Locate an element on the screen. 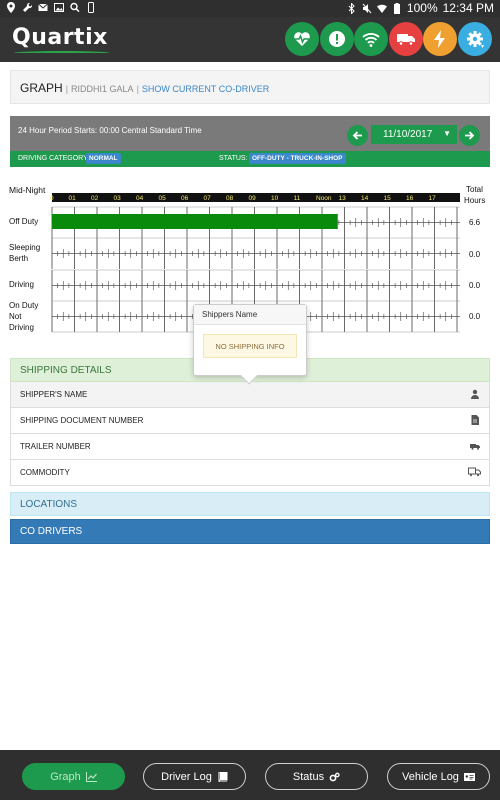 This screenshot has width=500, height=800. hour-label: 05 is located at coordinates (163, 198).